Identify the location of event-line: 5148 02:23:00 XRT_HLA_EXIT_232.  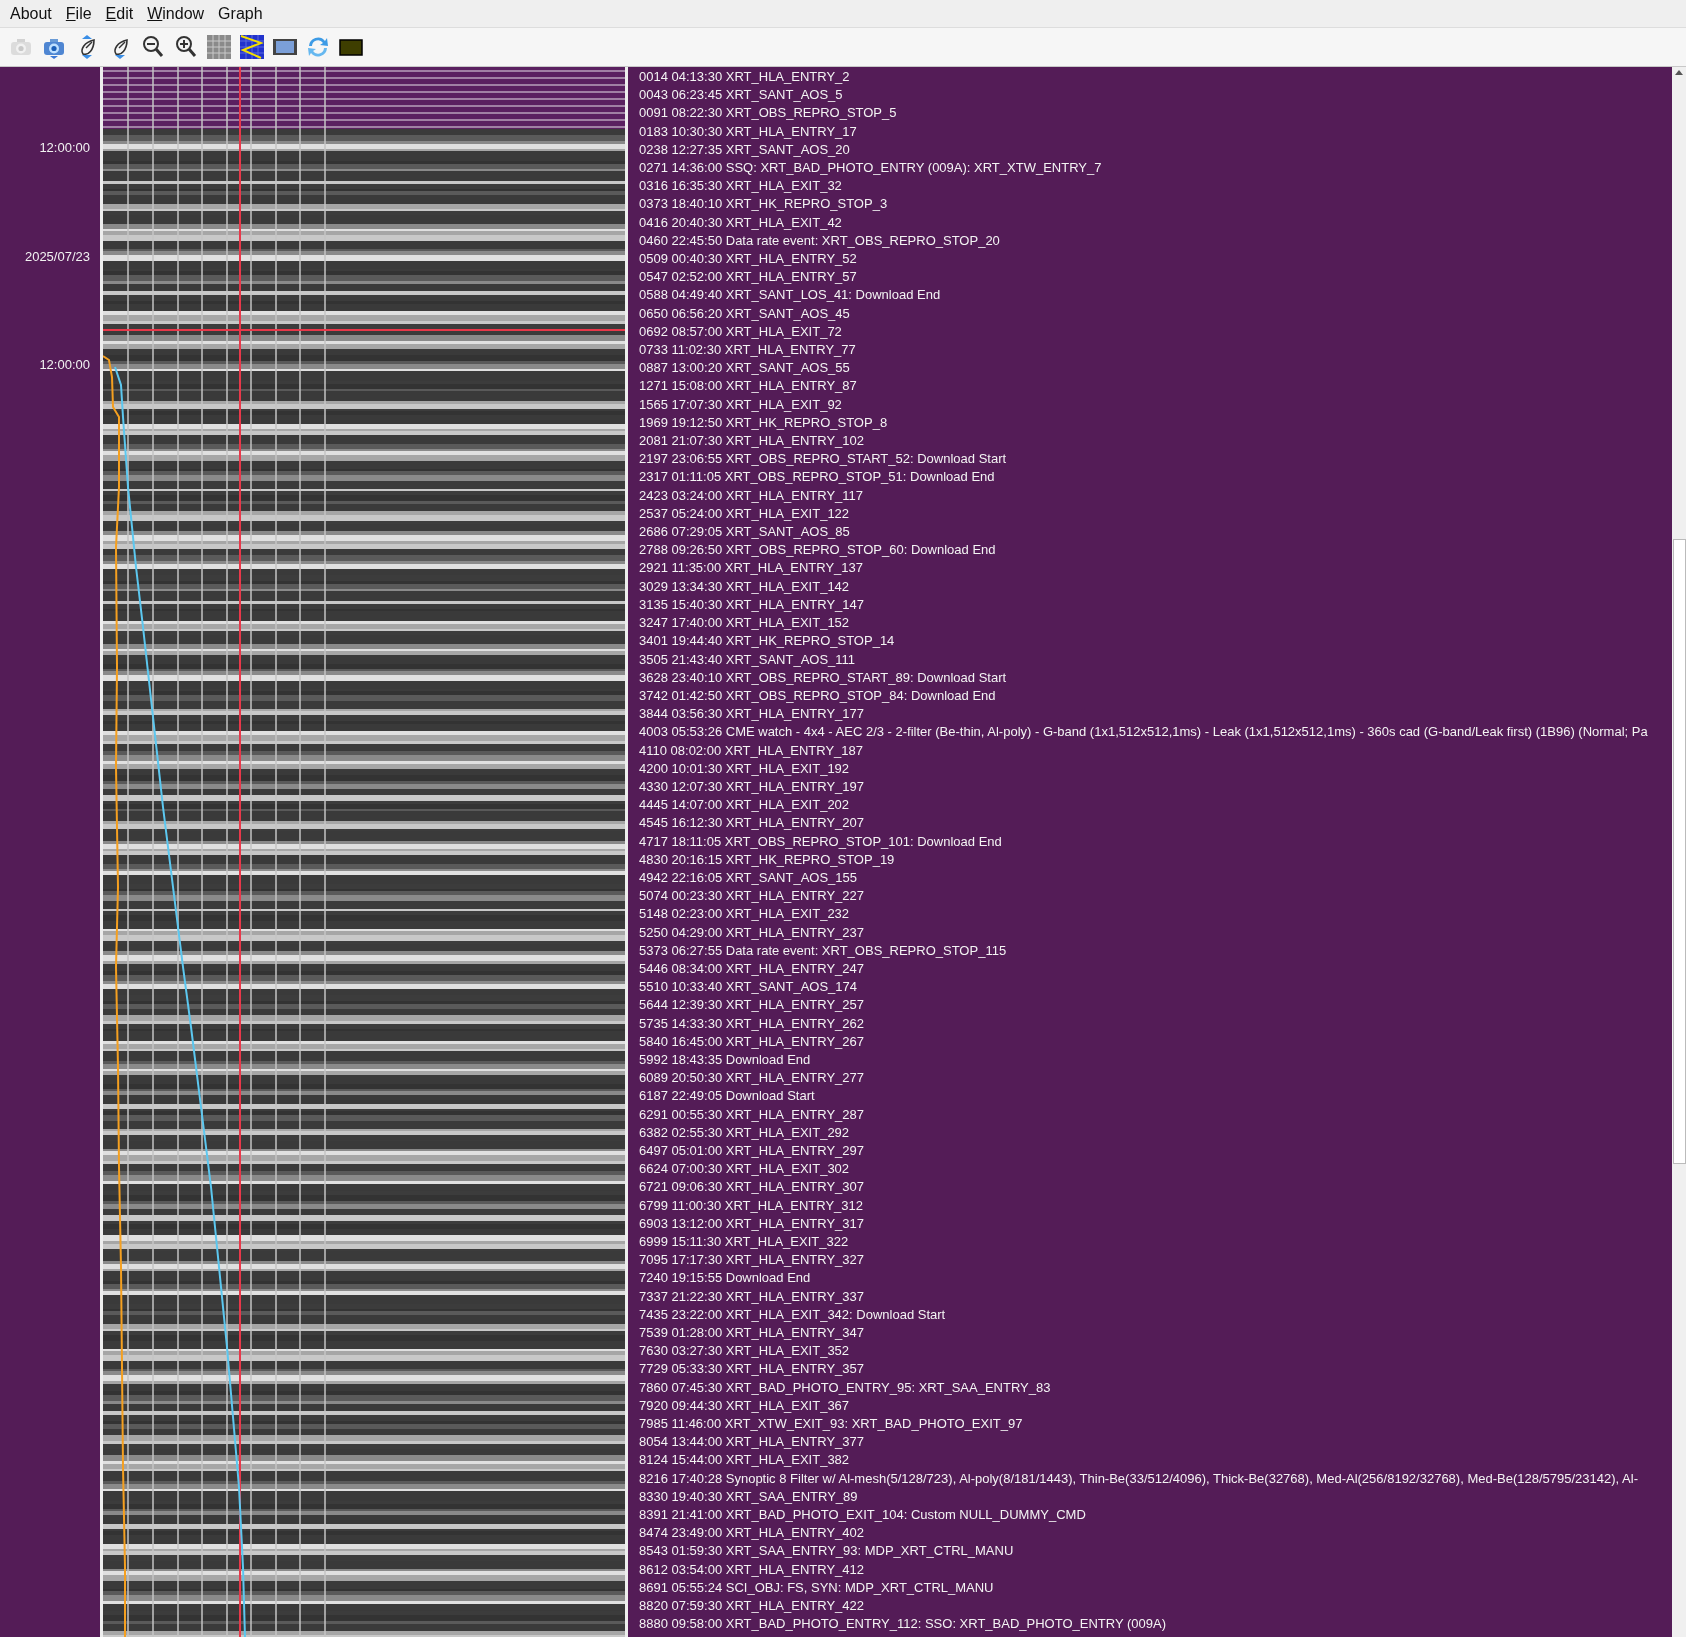
(745, 914).